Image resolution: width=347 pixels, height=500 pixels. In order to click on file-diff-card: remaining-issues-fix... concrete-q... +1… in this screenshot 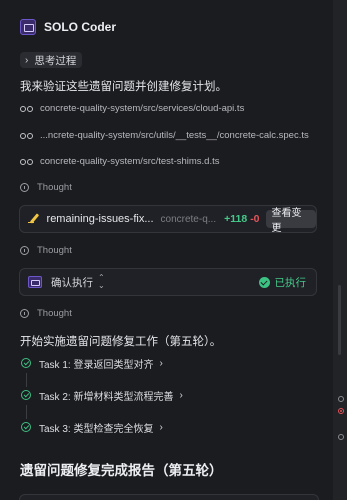, I will do `click(168, 219)`.